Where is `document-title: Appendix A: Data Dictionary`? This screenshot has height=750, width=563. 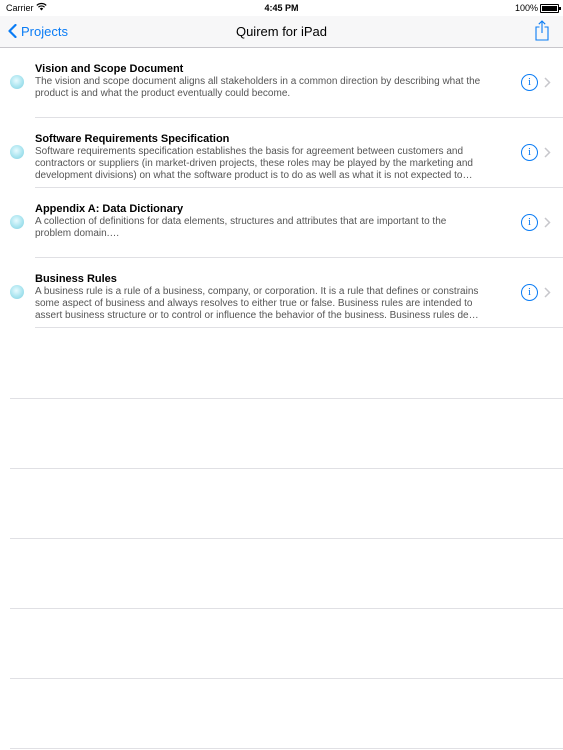 document-title: Appendix A: Data Dictionary is located at coordinates (109, 209).